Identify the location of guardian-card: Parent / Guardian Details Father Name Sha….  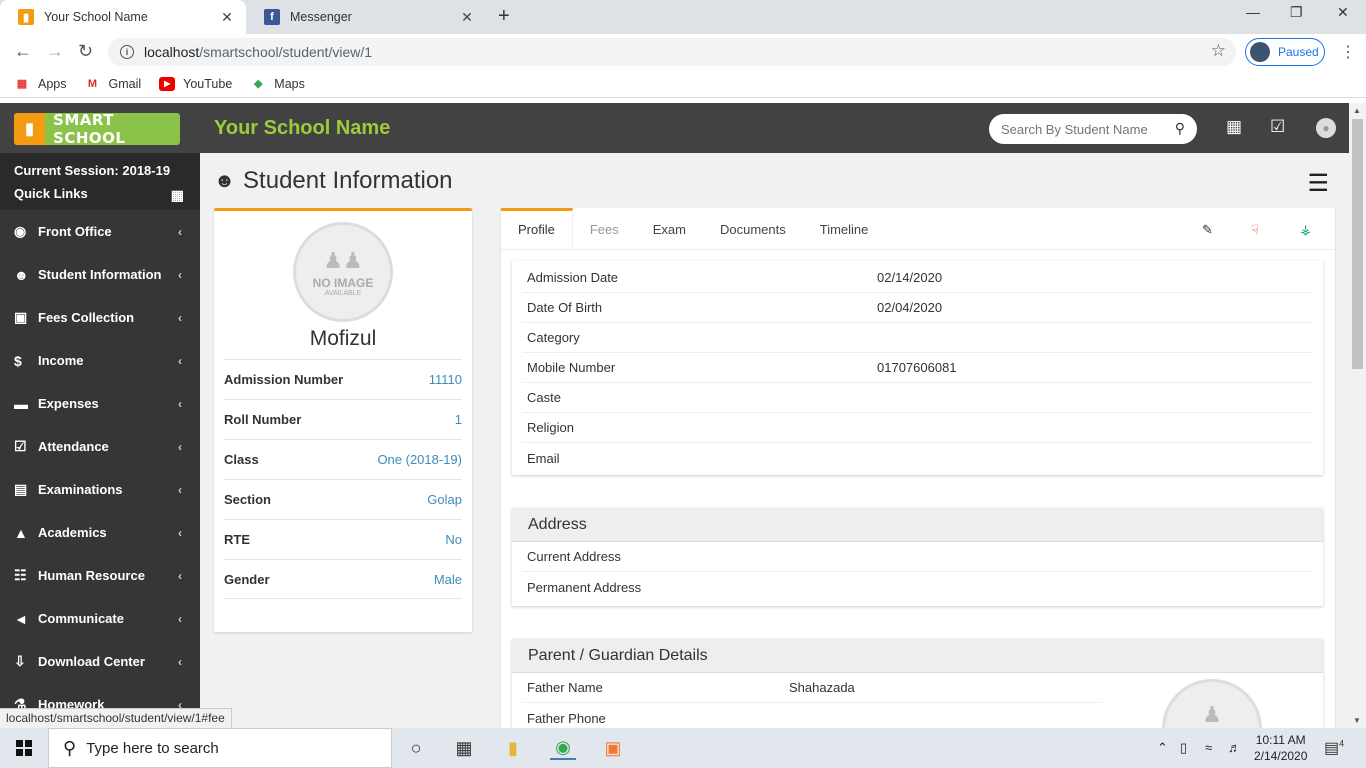
(917, 683).